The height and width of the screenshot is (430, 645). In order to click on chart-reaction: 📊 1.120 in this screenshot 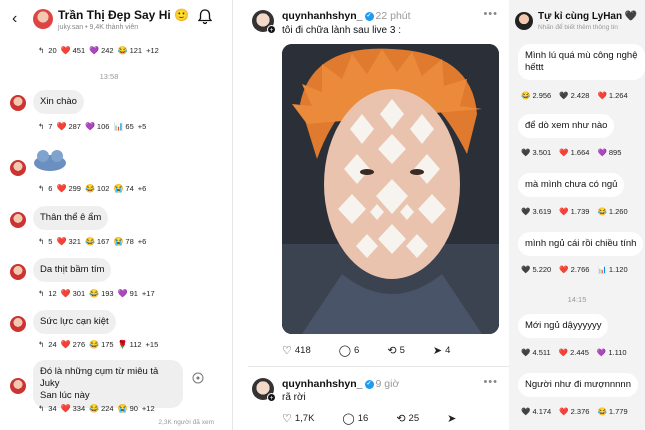, I will do `click(612, 269)`.